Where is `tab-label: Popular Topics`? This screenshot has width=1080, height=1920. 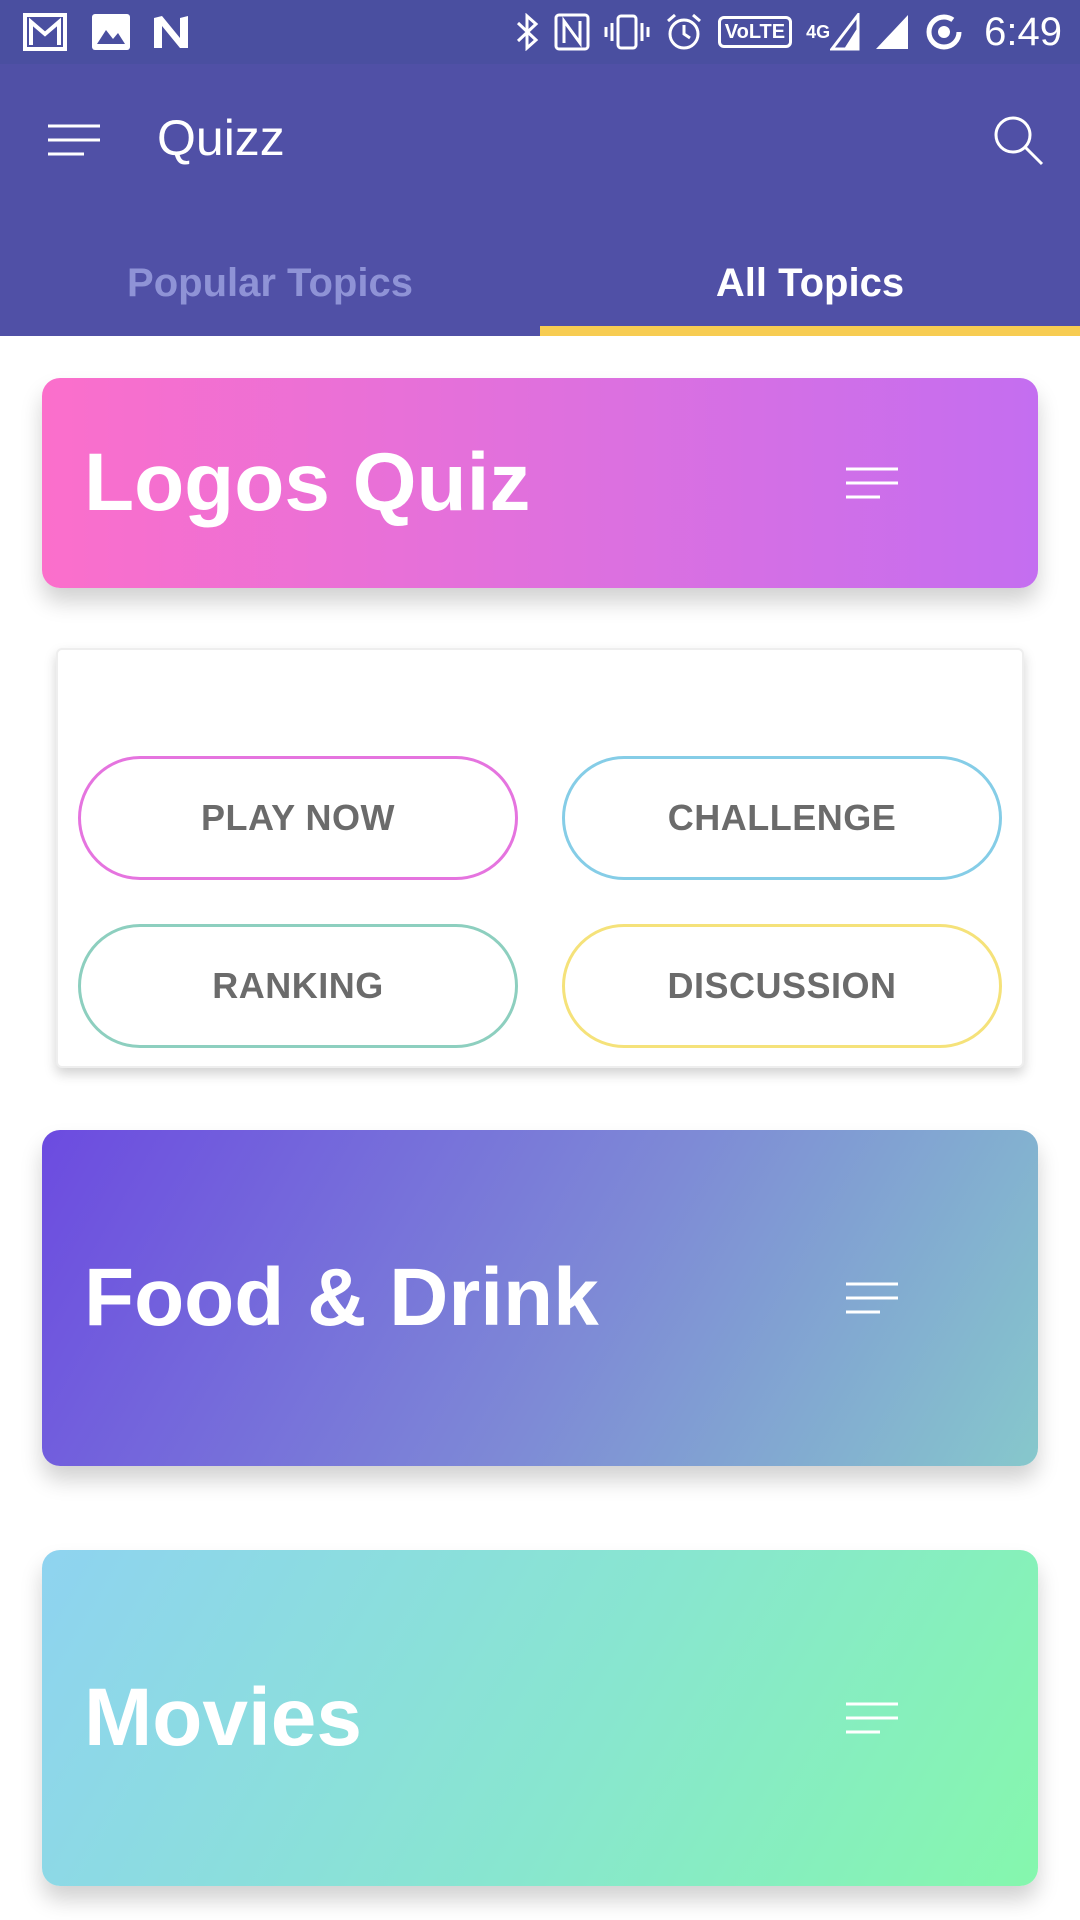 tab-label: Popular Topics is located at coordinates (270, 282).